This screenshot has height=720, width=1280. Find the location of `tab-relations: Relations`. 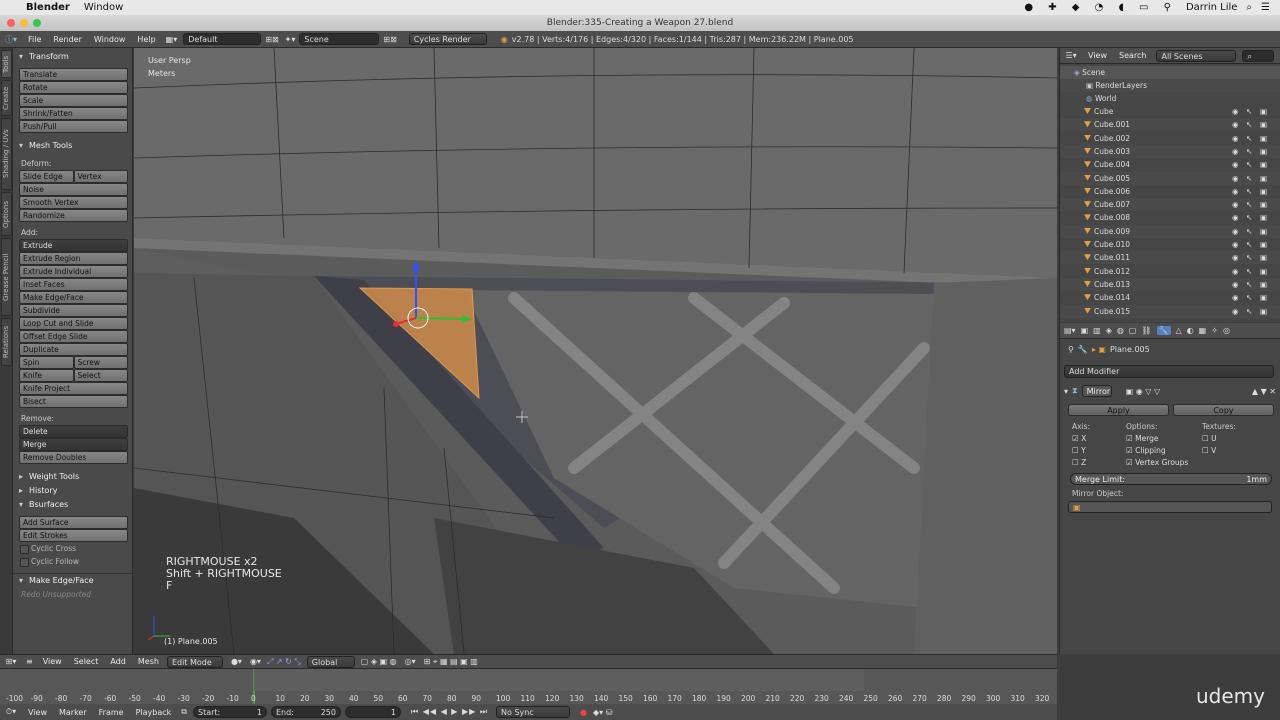

tab-relations: Relations is located at coordinates (6, 342).